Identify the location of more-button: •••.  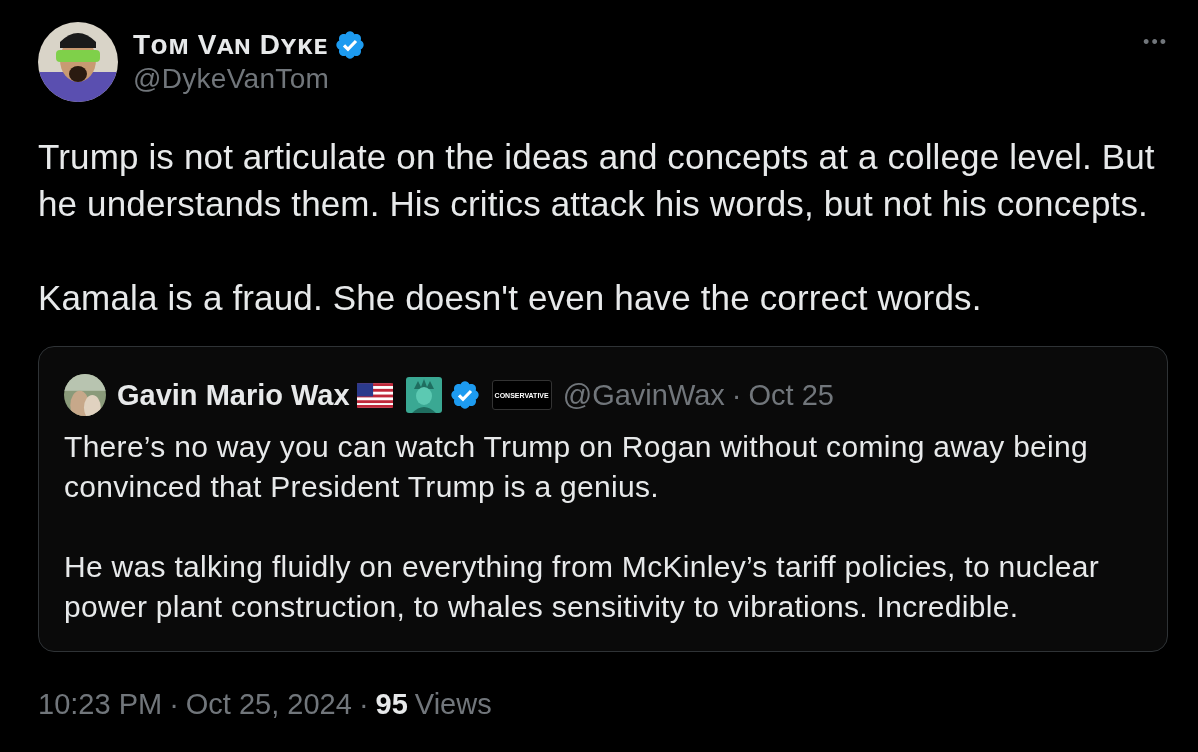
(1155, 42).